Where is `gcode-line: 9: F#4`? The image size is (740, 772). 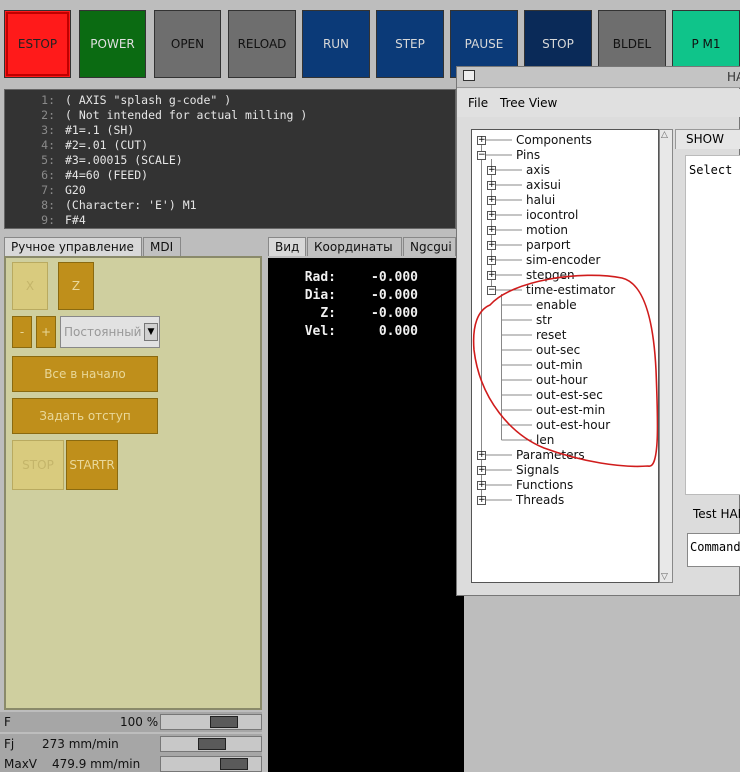 gcode-line: 9: F#4 is located at coordinates (45, 220).